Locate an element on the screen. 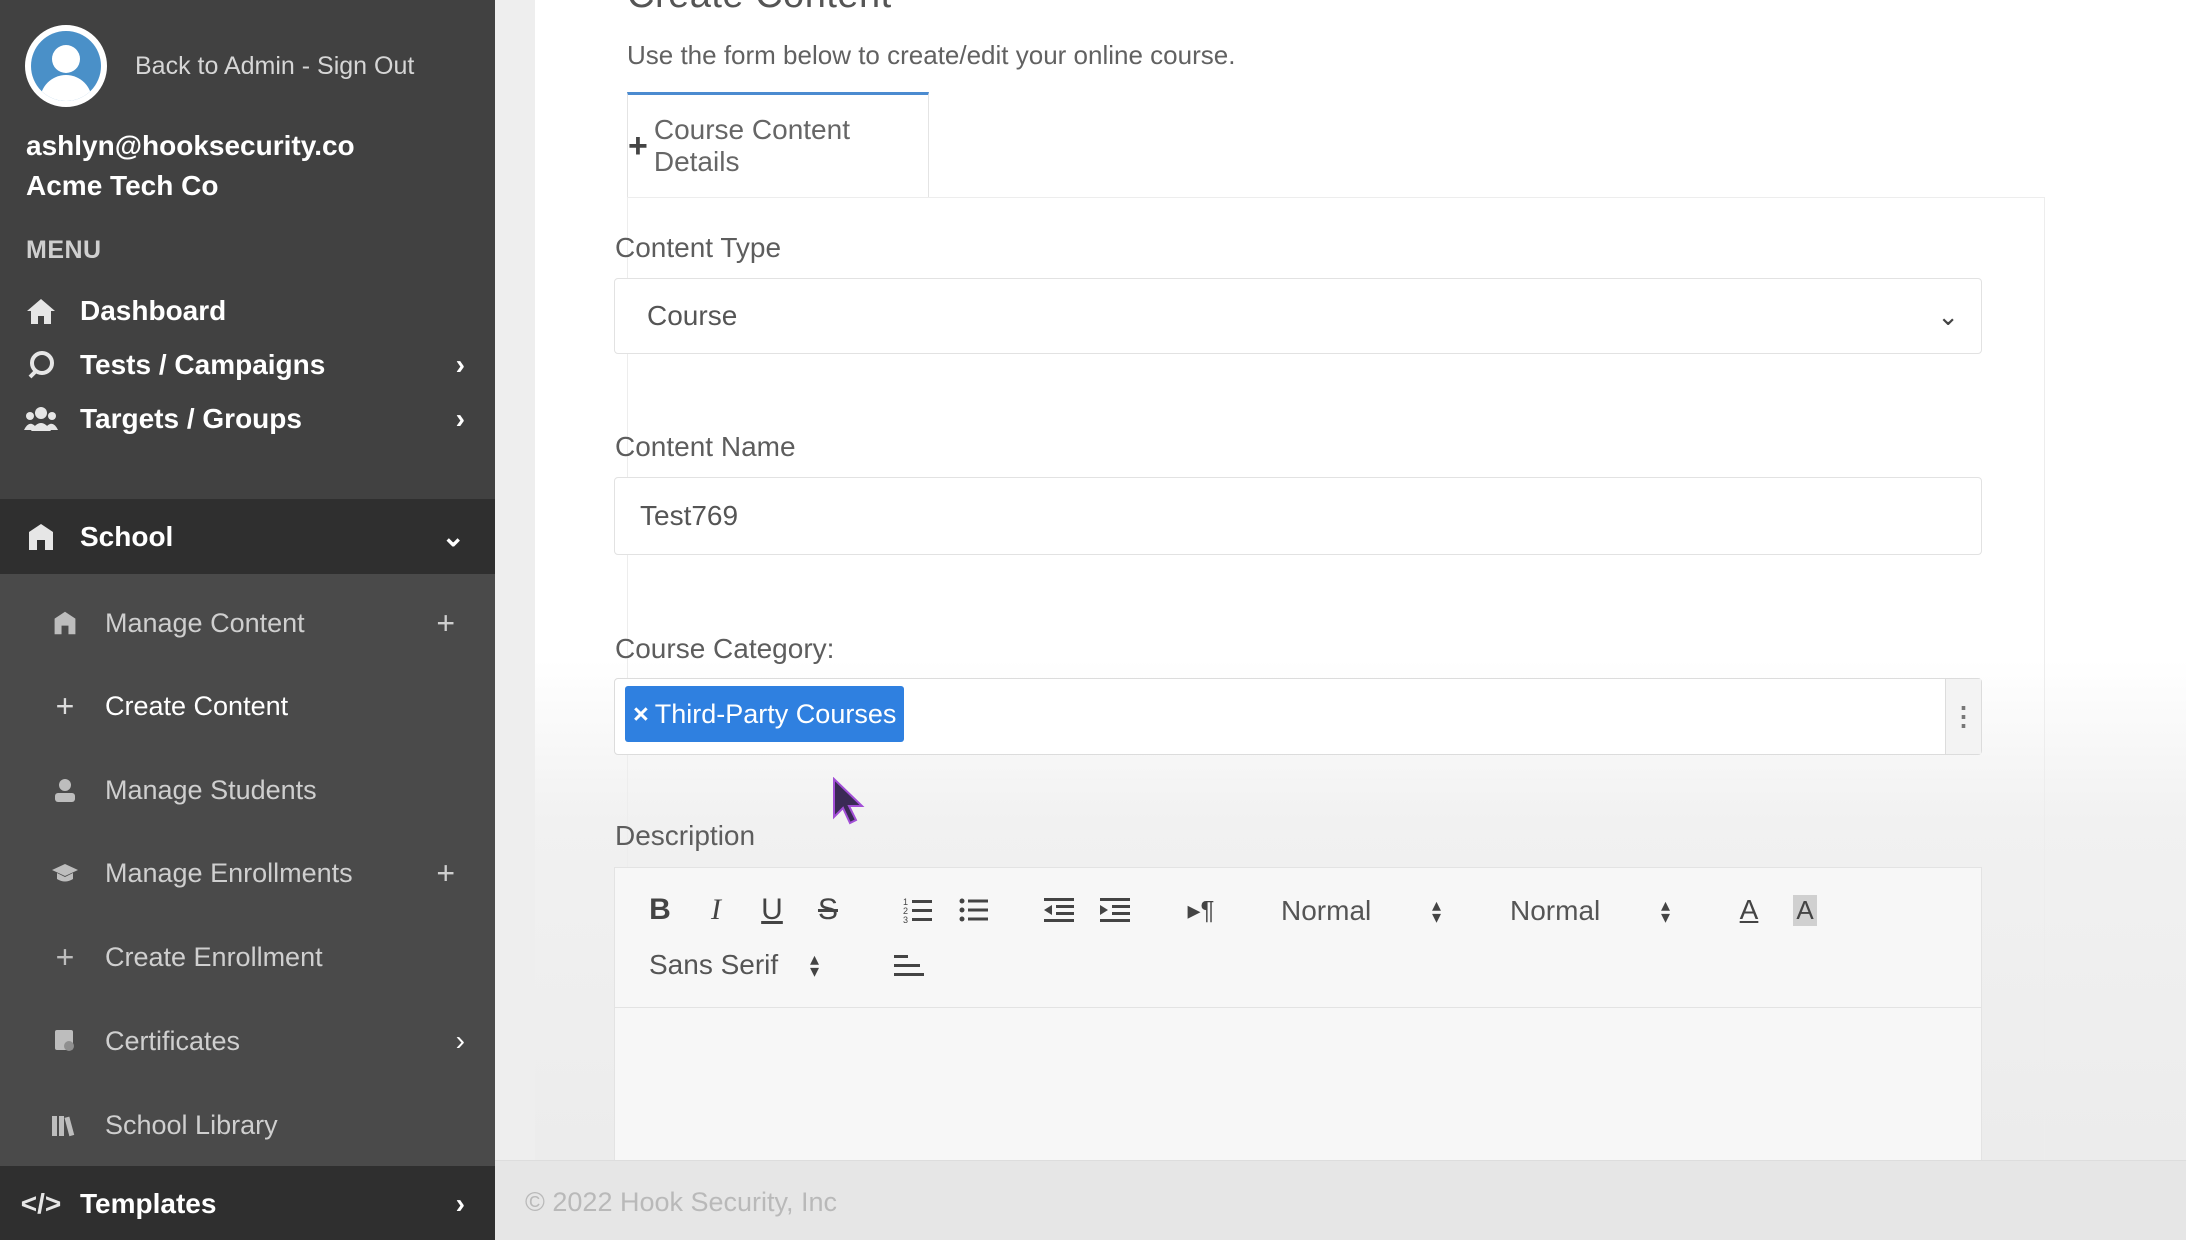  submenu-item-label: Manage Content is located at coordinates (205, 622).